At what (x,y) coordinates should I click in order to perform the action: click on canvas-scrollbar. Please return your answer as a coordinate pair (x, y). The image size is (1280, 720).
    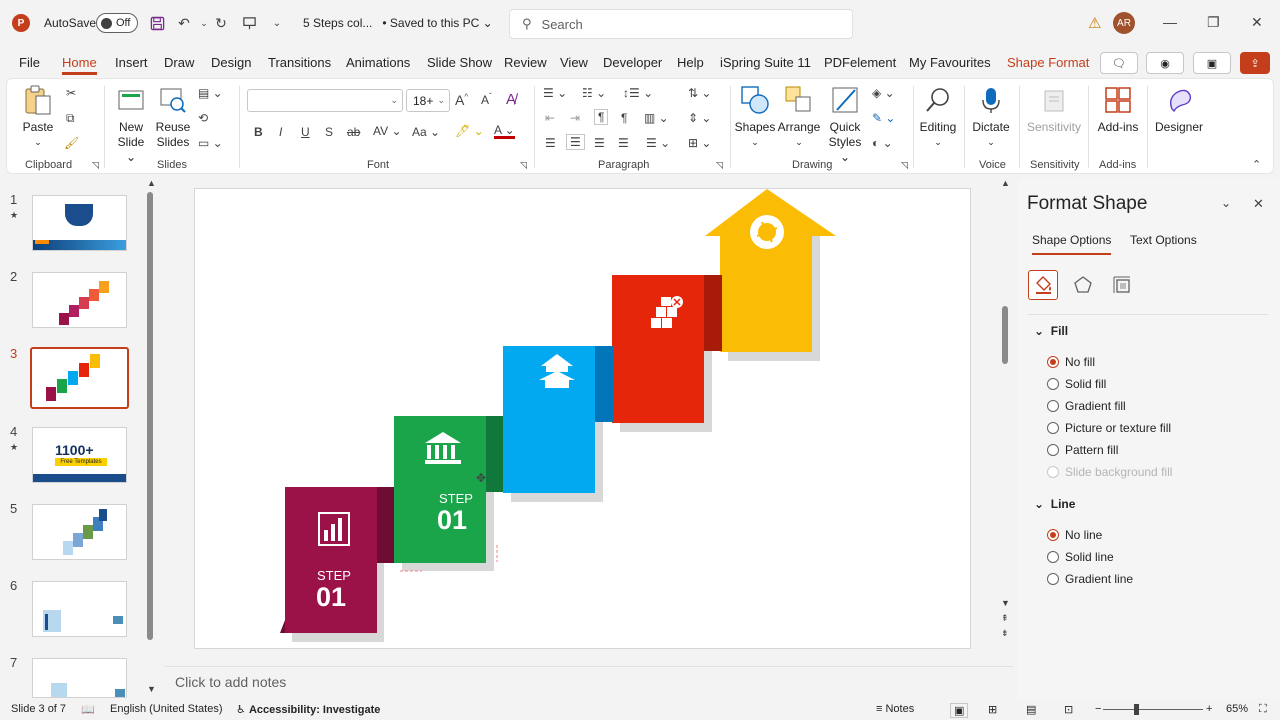
    Looking at the image, I should click on (1005, 335).